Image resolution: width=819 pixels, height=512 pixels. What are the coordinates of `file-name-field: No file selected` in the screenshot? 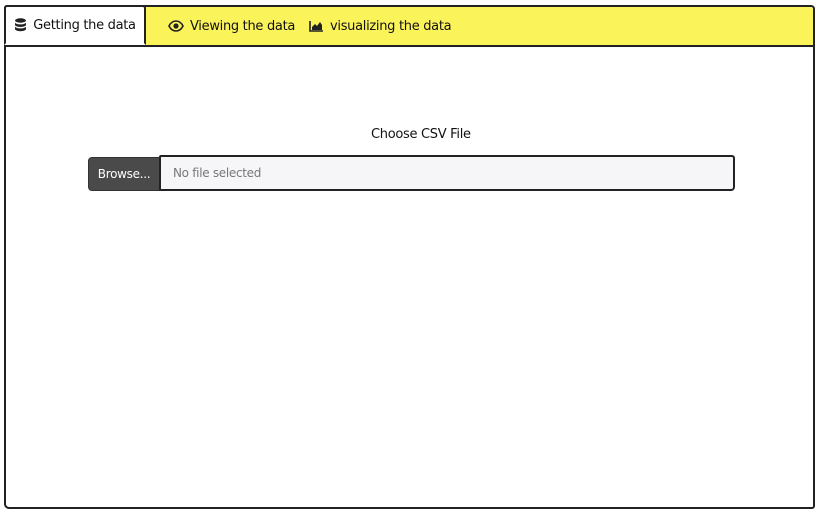 It's located at (447, 173).